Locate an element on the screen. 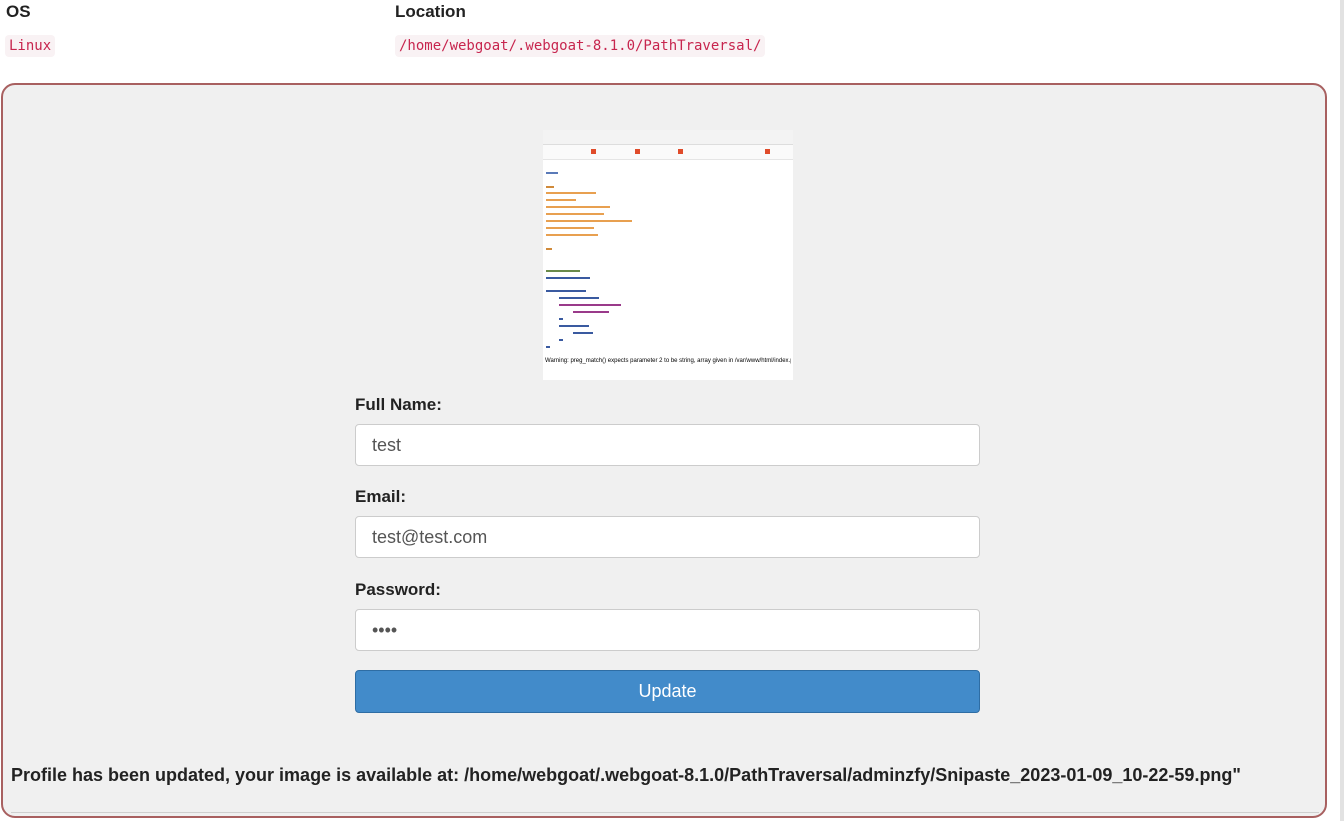  preview-bookmarks-bar is located at coordinates (668, 152).